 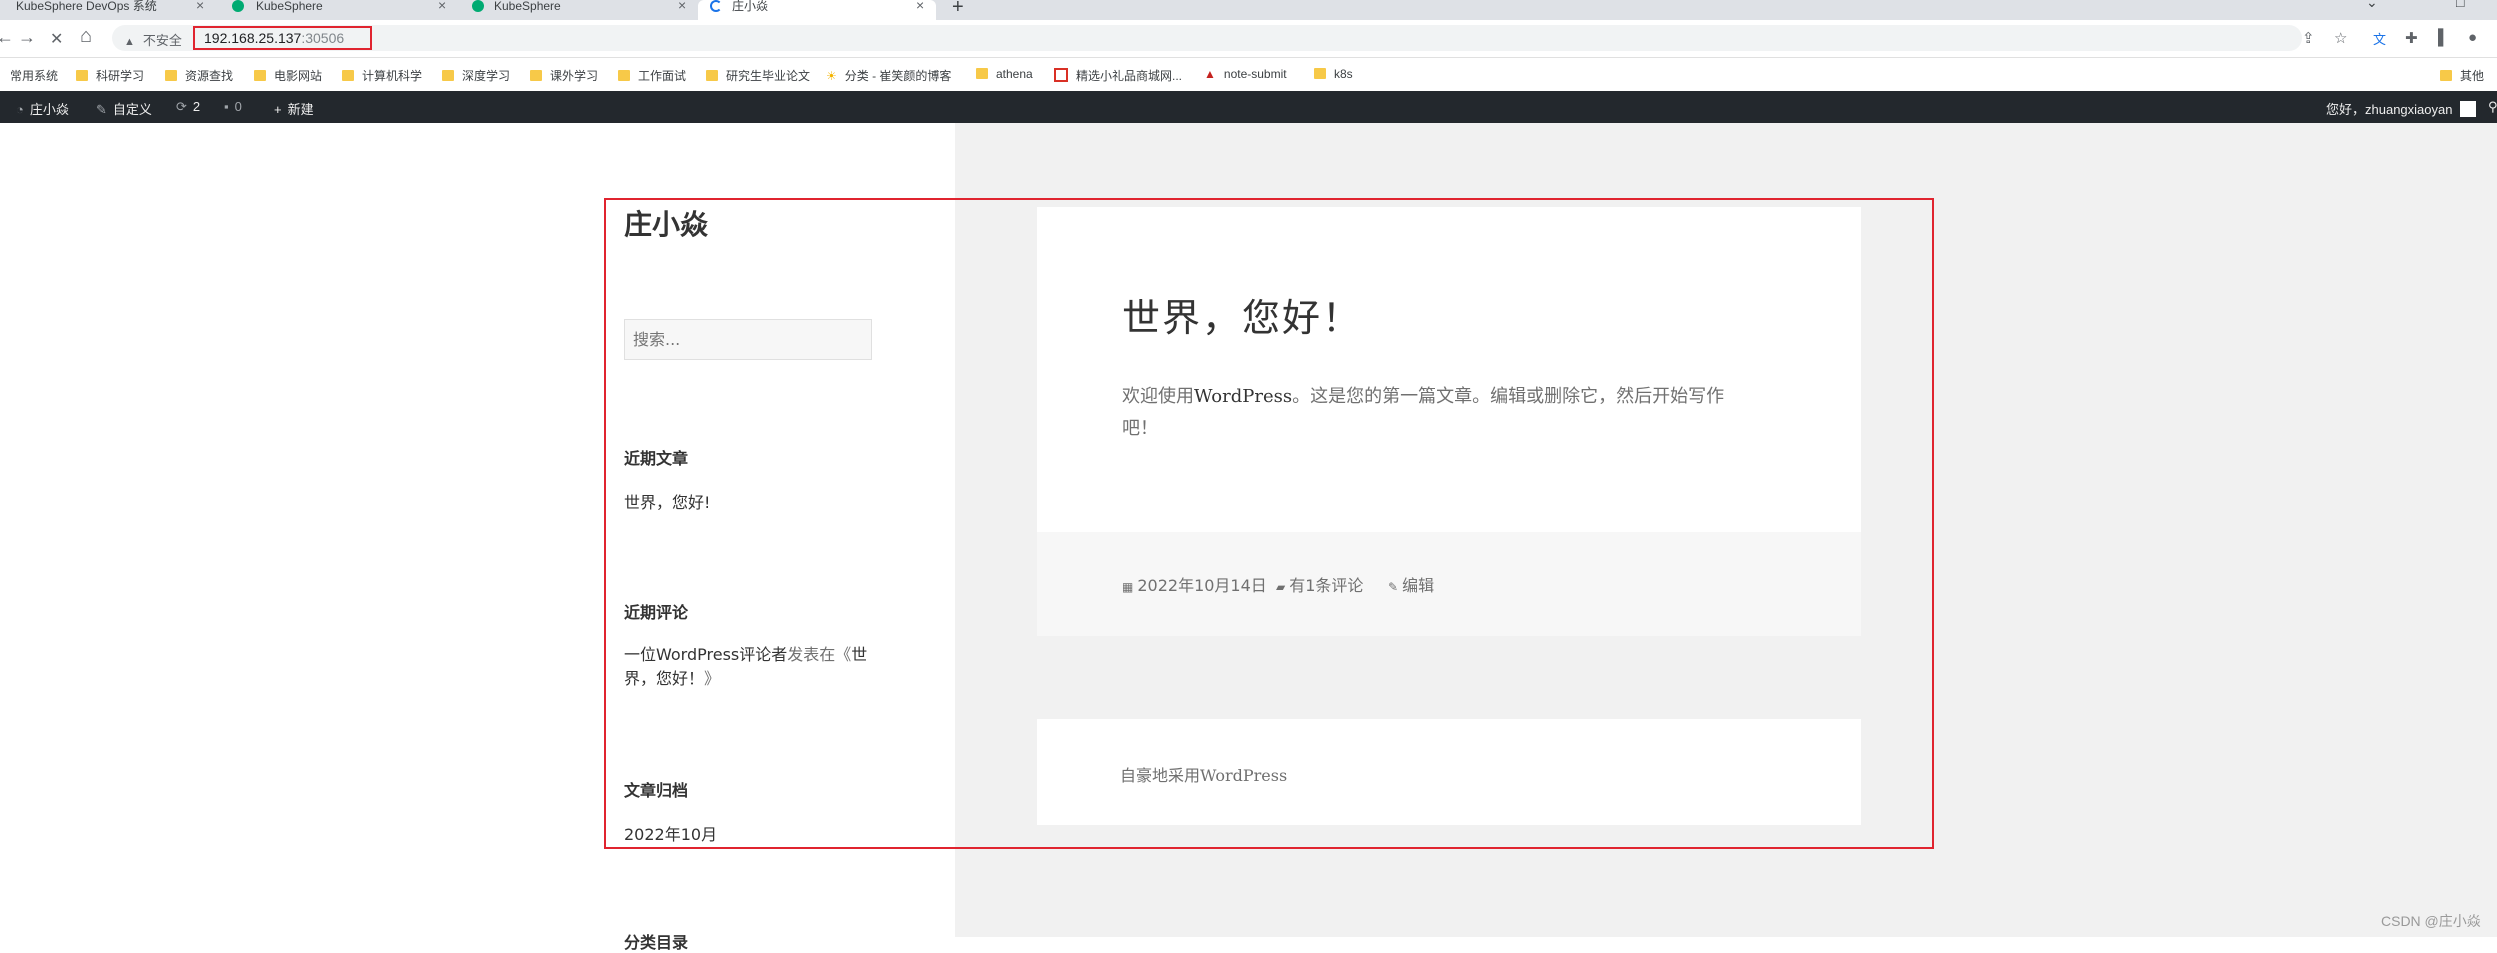 What do you see at coordinates (2460, 5) in the screenshot?
I see `restore-icon: □` at bounding box center [2460, 5].